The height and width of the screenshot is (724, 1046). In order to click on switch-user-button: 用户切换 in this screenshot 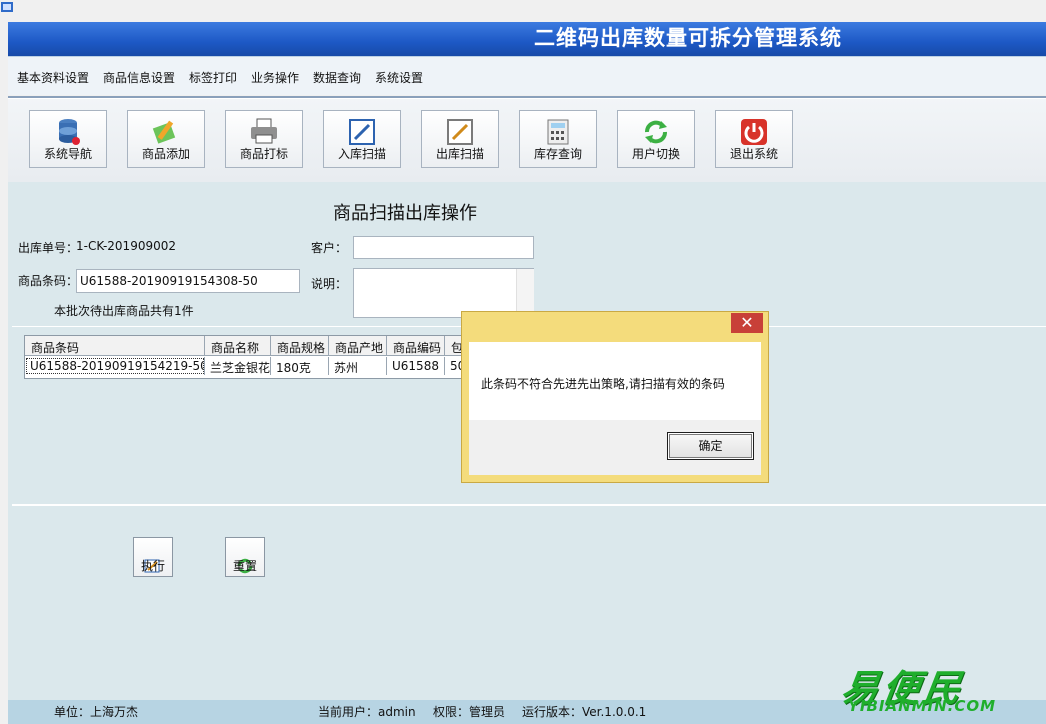, I will do `click(656, 139)`.